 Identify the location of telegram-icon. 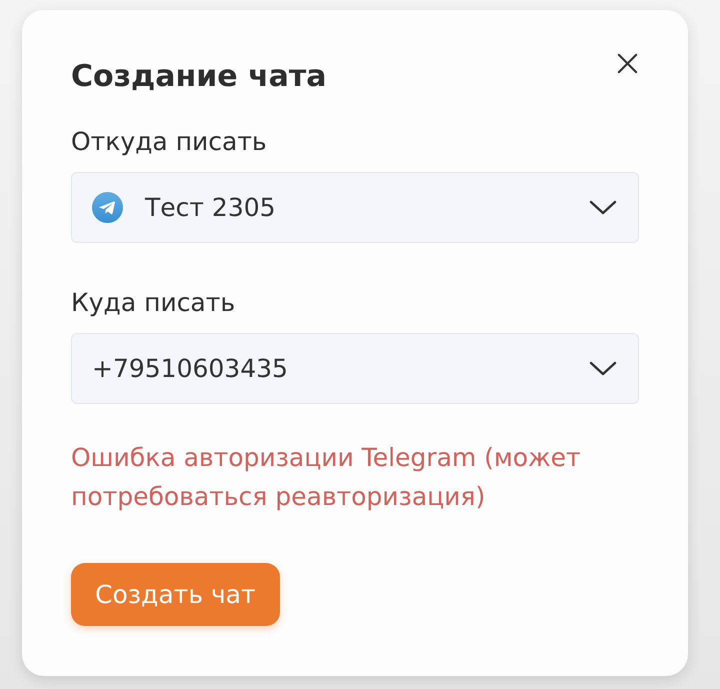
(107, 207).